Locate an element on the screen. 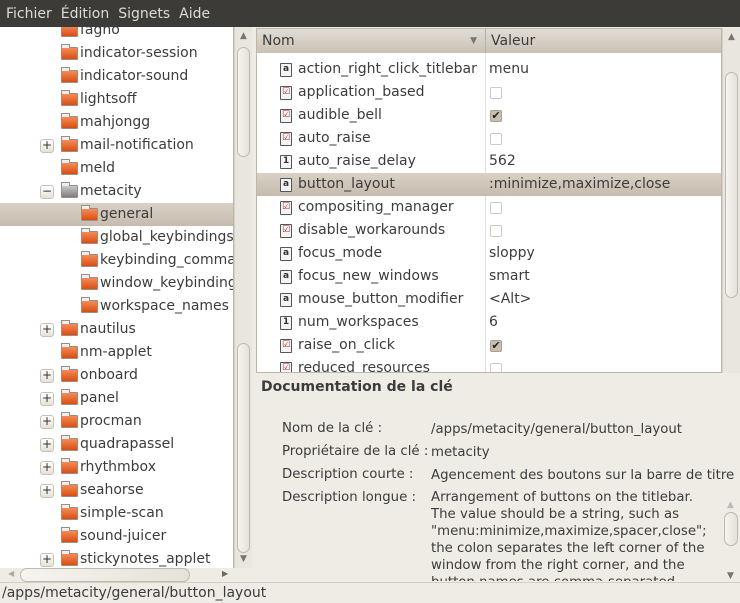  bool-type-icon: ☑ is located at coordinates (286, 139).